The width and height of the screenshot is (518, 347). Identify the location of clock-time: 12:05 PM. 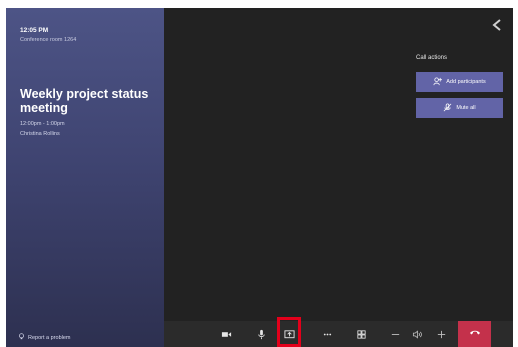
(34, 30).